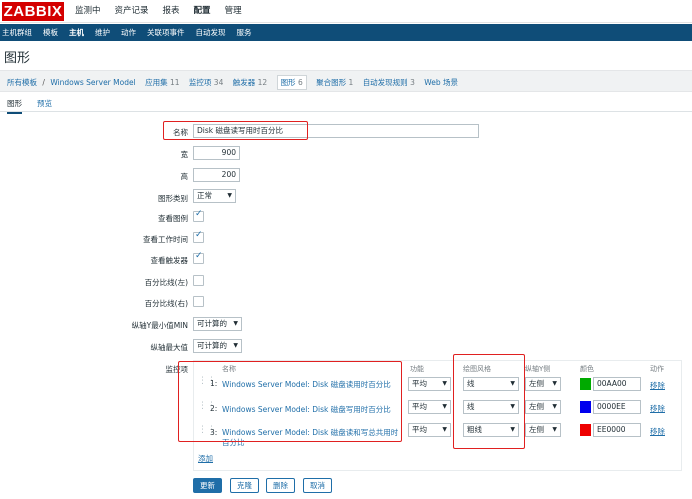 The width and height of the screenshot is (692, 499). What do you see at coordinates (346, 11) in the screenshot?
I see `top-bar: ZABBIX 监测中 资产记录 报表 配置 管理` at bounding box center [346, 11].